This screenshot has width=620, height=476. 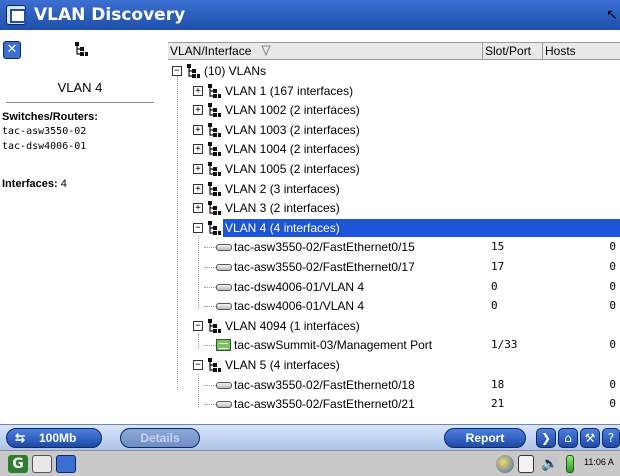 What do you see at coordinates (581, 51) in the screenshot?
I see `column-header-hosts: Hosts` at bounding box center [581, 51].